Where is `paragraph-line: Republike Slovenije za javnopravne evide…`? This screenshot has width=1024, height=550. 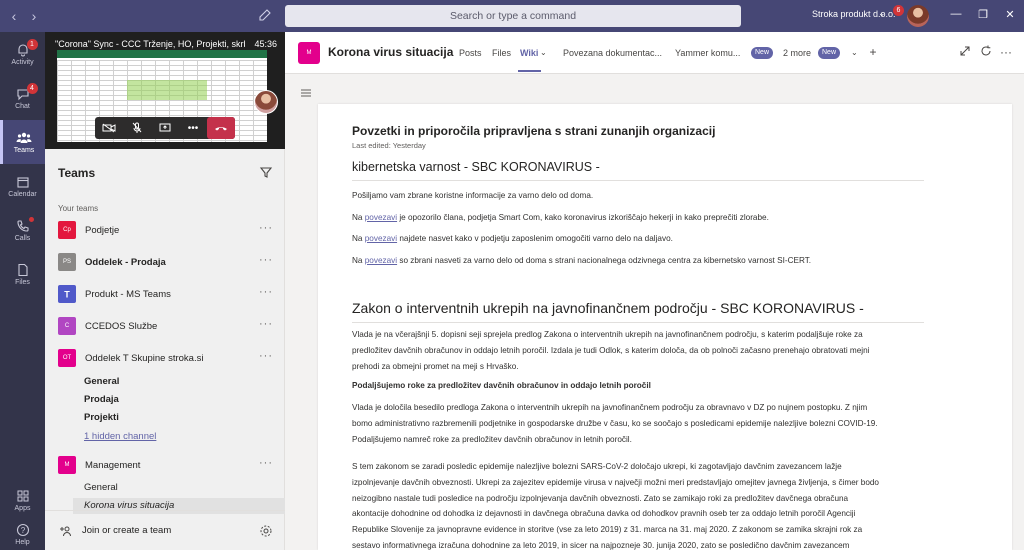
paragraph-line: Republike Slovenije za javnopravne evide… is located at coordinates (607, 530).